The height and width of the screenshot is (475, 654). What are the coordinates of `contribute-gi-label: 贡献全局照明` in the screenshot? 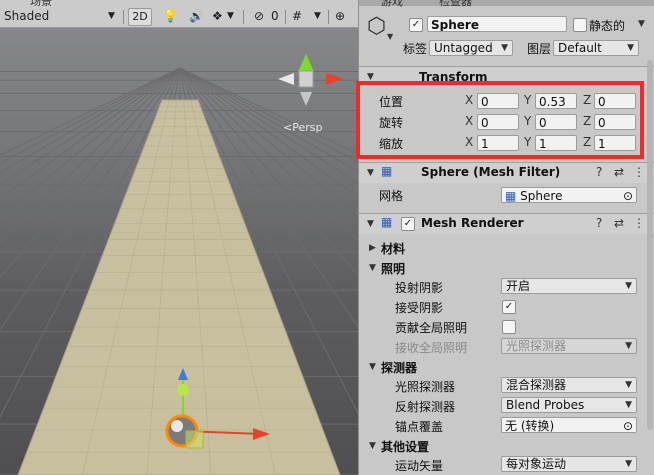 It's located at (431, 328).